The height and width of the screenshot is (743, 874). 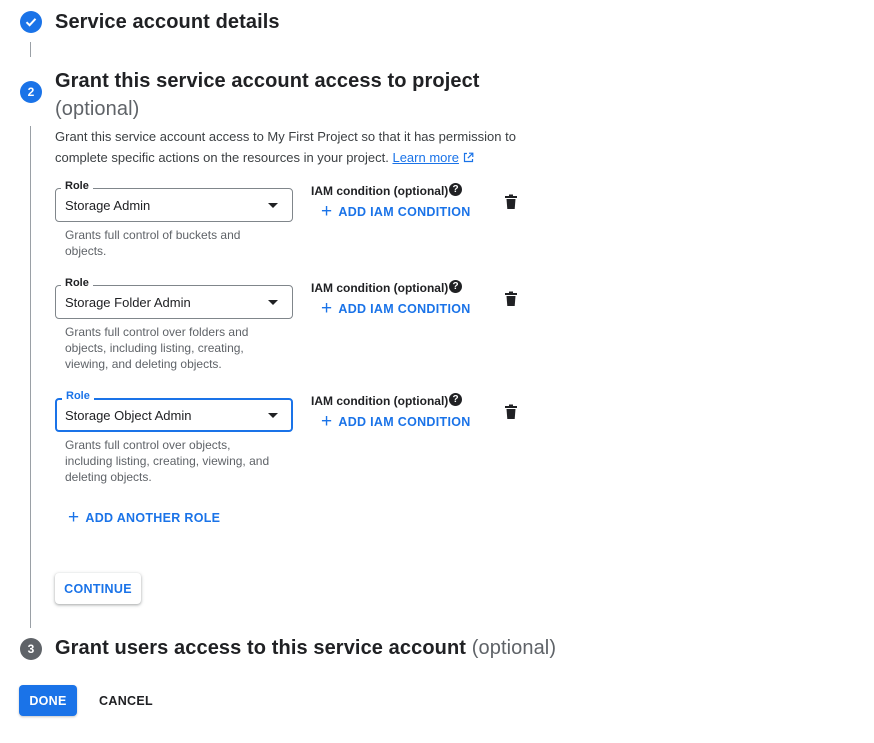 What do you see at coordinates (97, 109) in the screenshot?
I see `step-2-optional-label: (optional)` at bounding box center [97, 109].